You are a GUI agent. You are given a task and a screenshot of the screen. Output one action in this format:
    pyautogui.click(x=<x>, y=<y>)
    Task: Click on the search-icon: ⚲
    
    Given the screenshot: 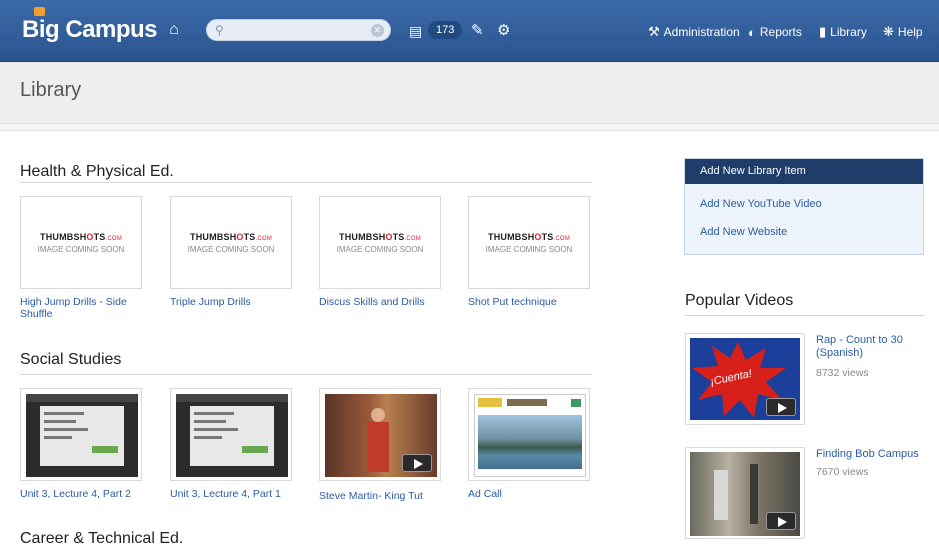 What is the action you would take?
    pyautogui.click(x=219, y=30)
    